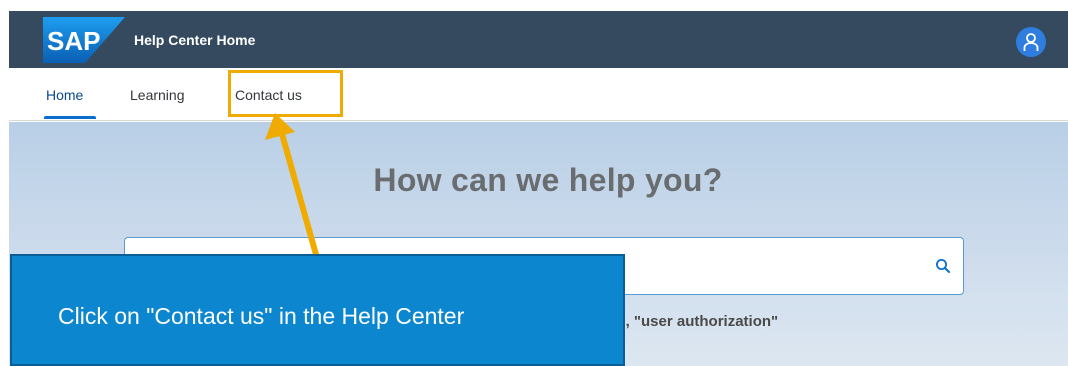 Image resolution: width=1068 pixels, height=366 pixels. Describe the element at coordinates (700, 321) in the screenshot. I see `search-suggestions: ', "user authorization"` at that location.